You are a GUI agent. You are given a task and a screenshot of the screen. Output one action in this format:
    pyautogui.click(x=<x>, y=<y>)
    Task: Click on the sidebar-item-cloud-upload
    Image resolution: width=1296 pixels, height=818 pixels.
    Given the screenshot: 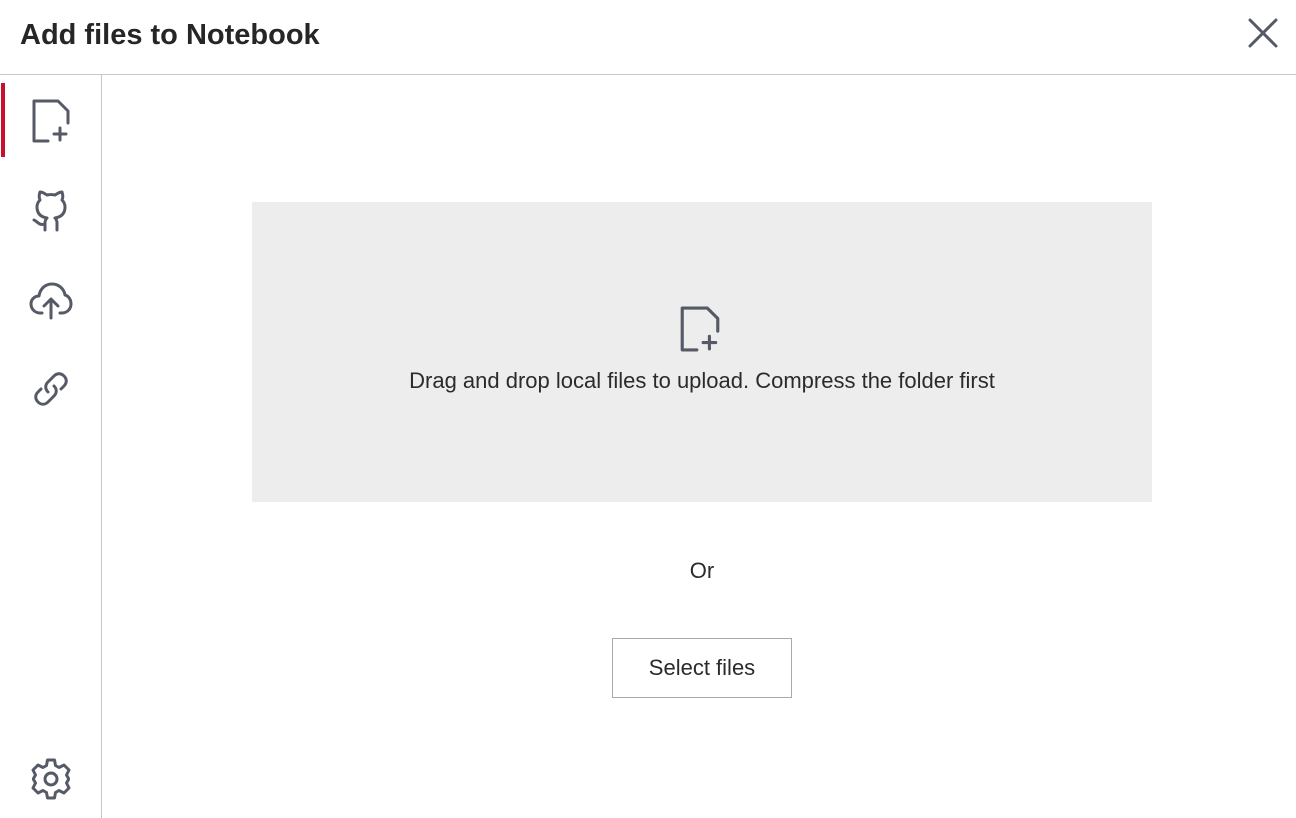 What is the action you would take?
    pyautogui.click(x=50, y=301)
    